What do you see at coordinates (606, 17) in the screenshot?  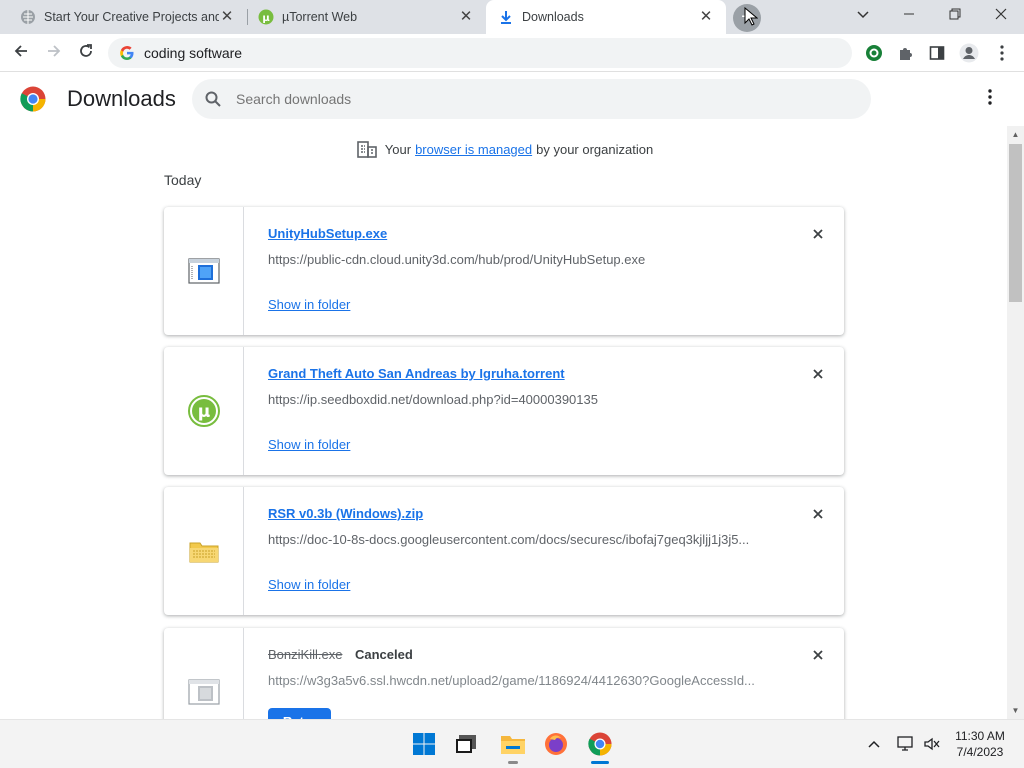 I see `tab-downloads: Downloads ✕` at bounding box center [606, 17].